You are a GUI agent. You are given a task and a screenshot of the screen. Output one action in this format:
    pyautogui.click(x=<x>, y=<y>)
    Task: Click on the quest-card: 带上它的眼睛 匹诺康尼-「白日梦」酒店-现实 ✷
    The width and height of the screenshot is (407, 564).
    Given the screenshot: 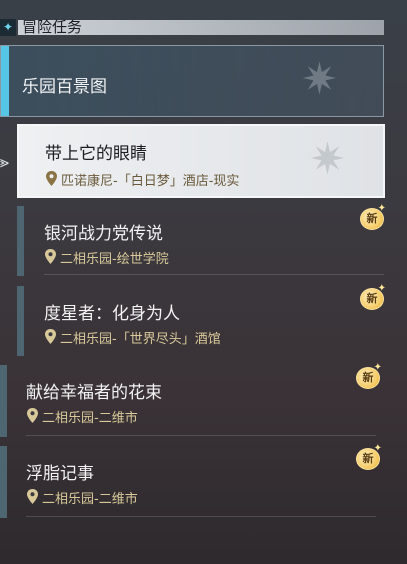 What is the action you would take?
    pyautogui.click(x=201, y=161)
    